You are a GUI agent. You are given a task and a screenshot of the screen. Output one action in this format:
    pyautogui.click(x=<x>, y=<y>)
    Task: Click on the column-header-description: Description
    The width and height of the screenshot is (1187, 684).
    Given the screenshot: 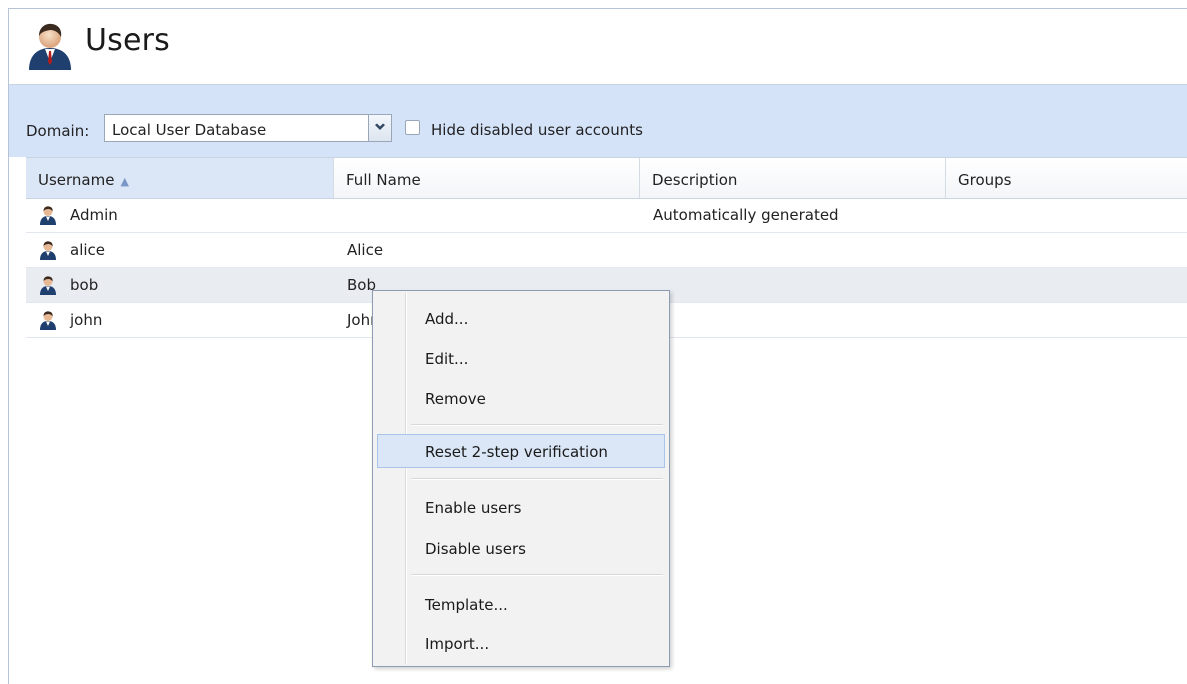 What is the action you would take?
    pyautogui.click(x=793, y=178)
    